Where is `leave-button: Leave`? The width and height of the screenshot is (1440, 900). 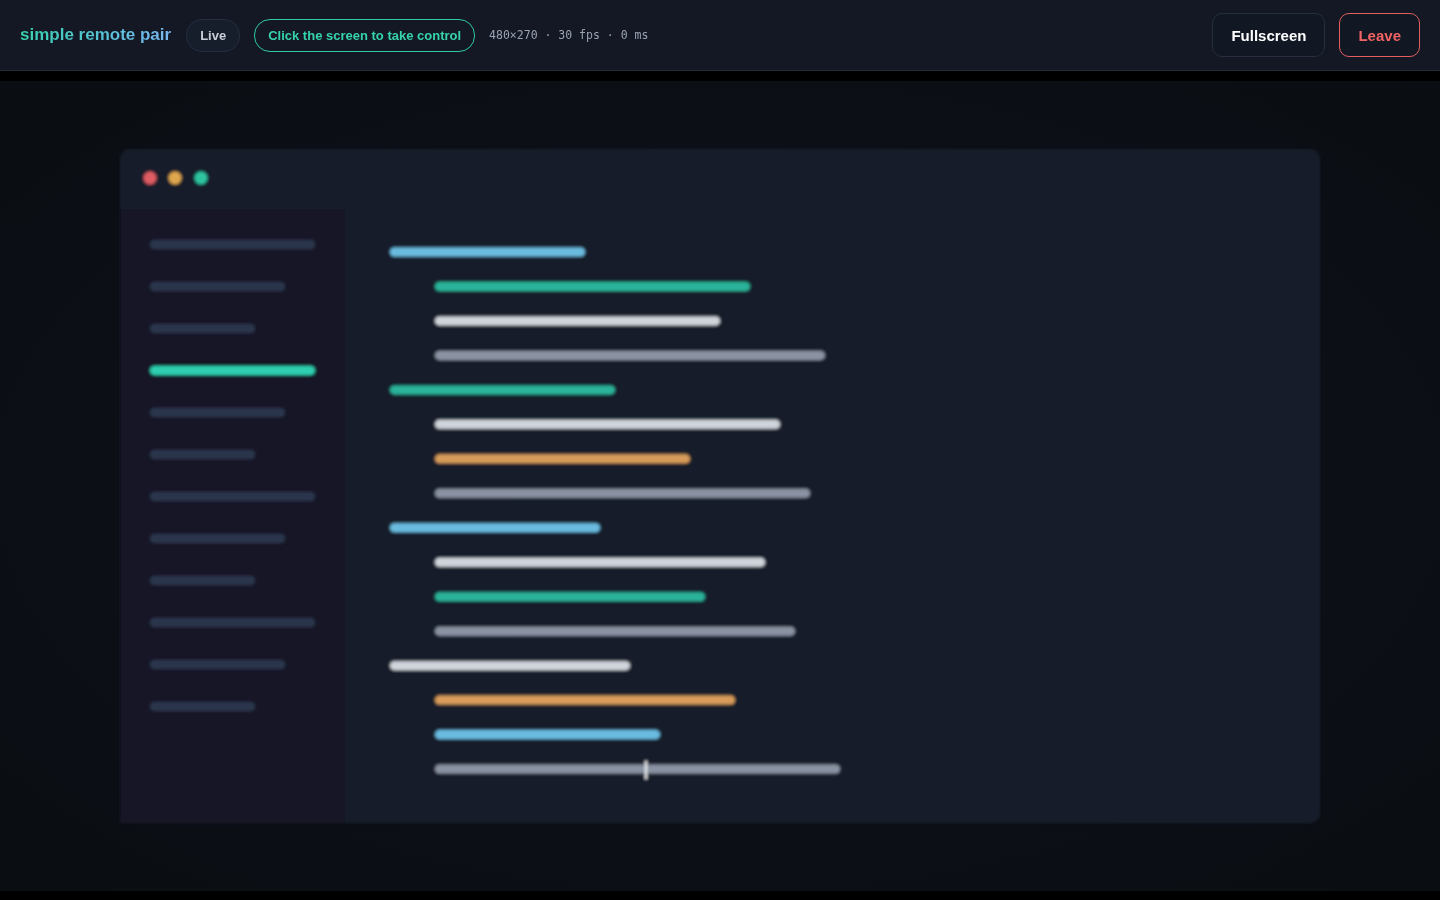
leave-button: Leave is located at coordinates (1379, 35).